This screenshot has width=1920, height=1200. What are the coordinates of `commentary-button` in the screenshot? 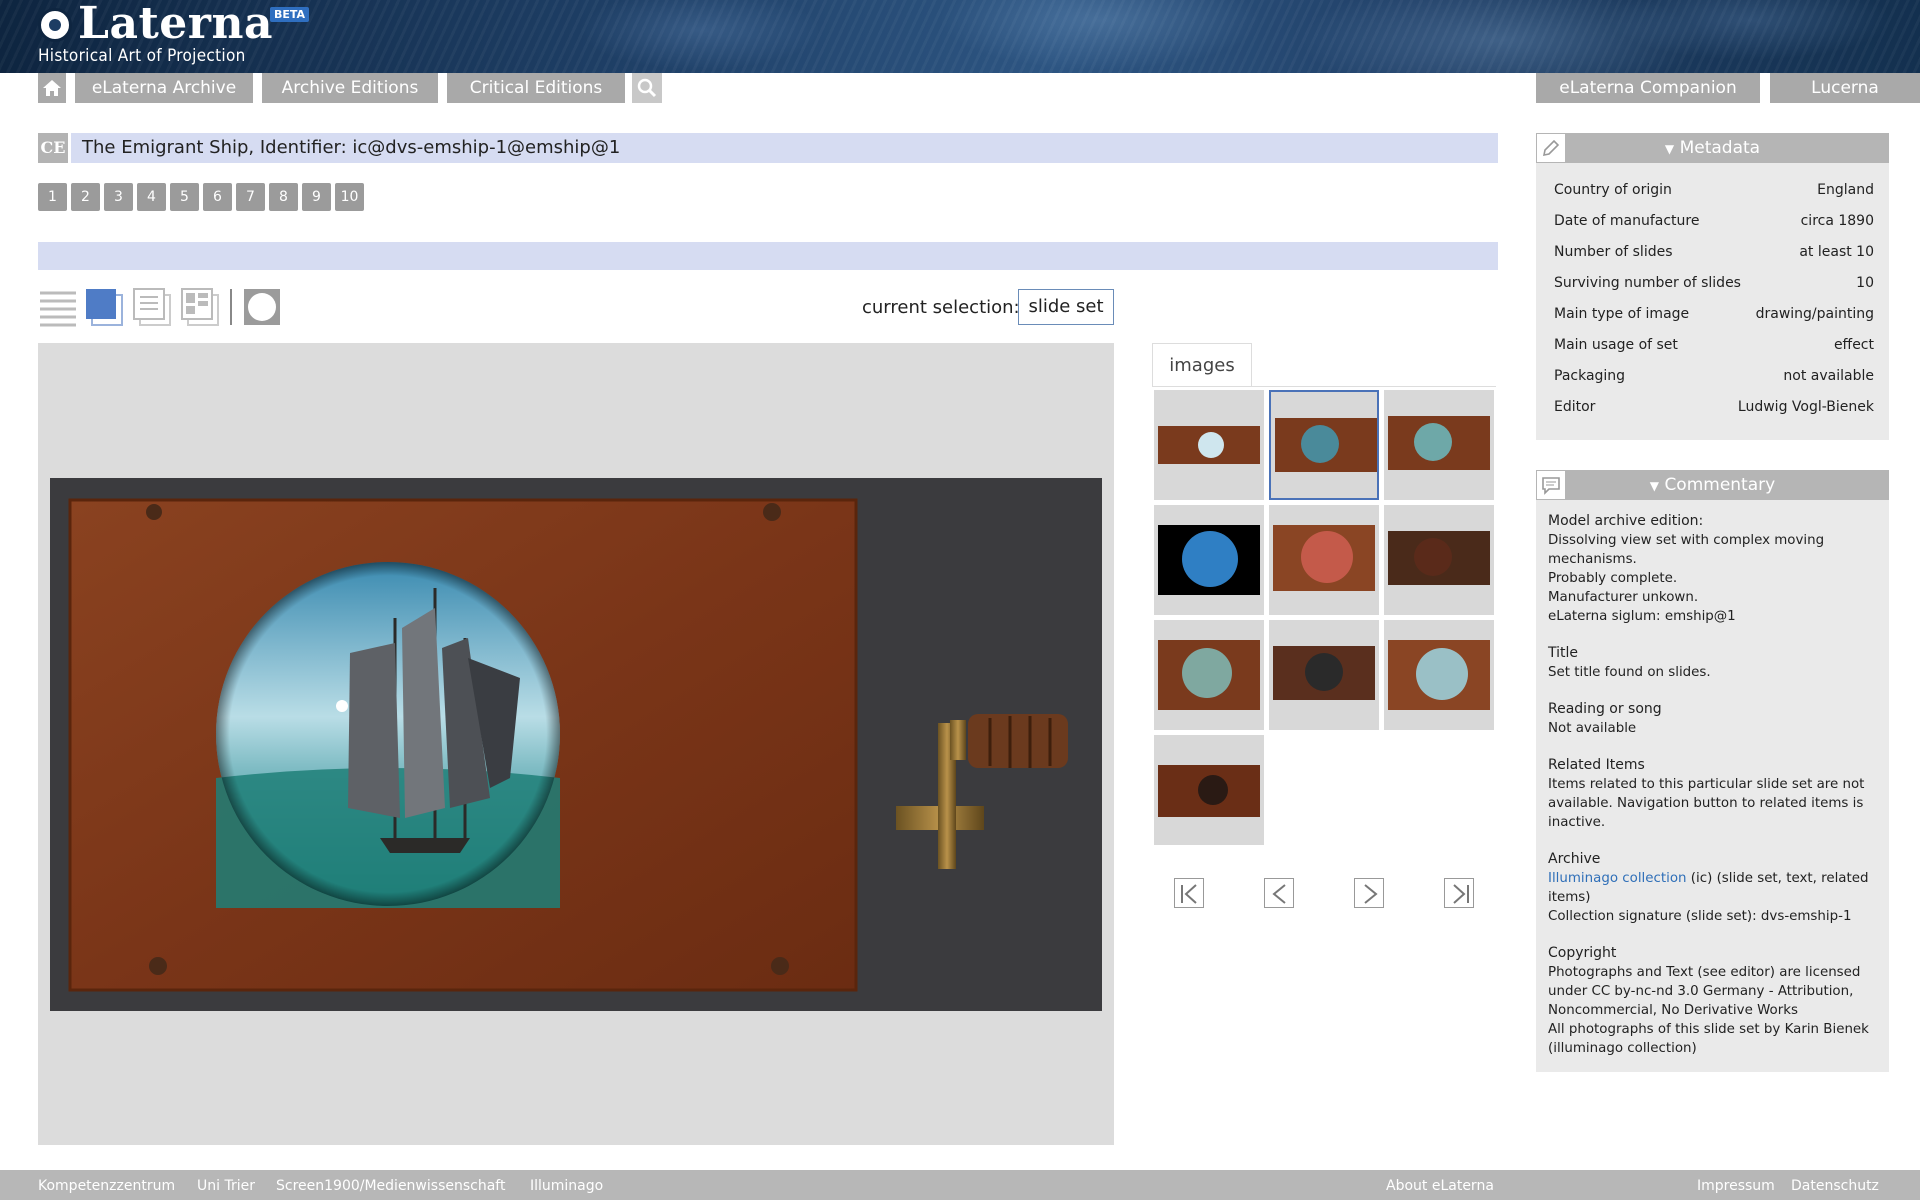 It's located at (1551, 485).